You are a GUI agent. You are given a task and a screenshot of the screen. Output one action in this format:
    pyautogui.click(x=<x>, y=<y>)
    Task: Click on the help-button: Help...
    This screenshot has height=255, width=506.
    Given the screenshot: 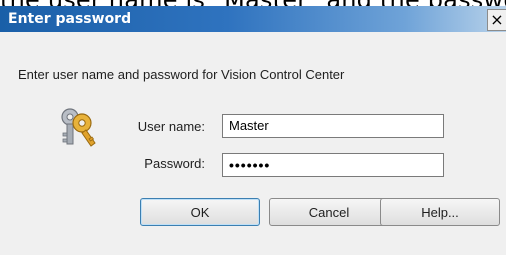 What is the action you would take?
    pyautogui.click(x=440, y=212)
    